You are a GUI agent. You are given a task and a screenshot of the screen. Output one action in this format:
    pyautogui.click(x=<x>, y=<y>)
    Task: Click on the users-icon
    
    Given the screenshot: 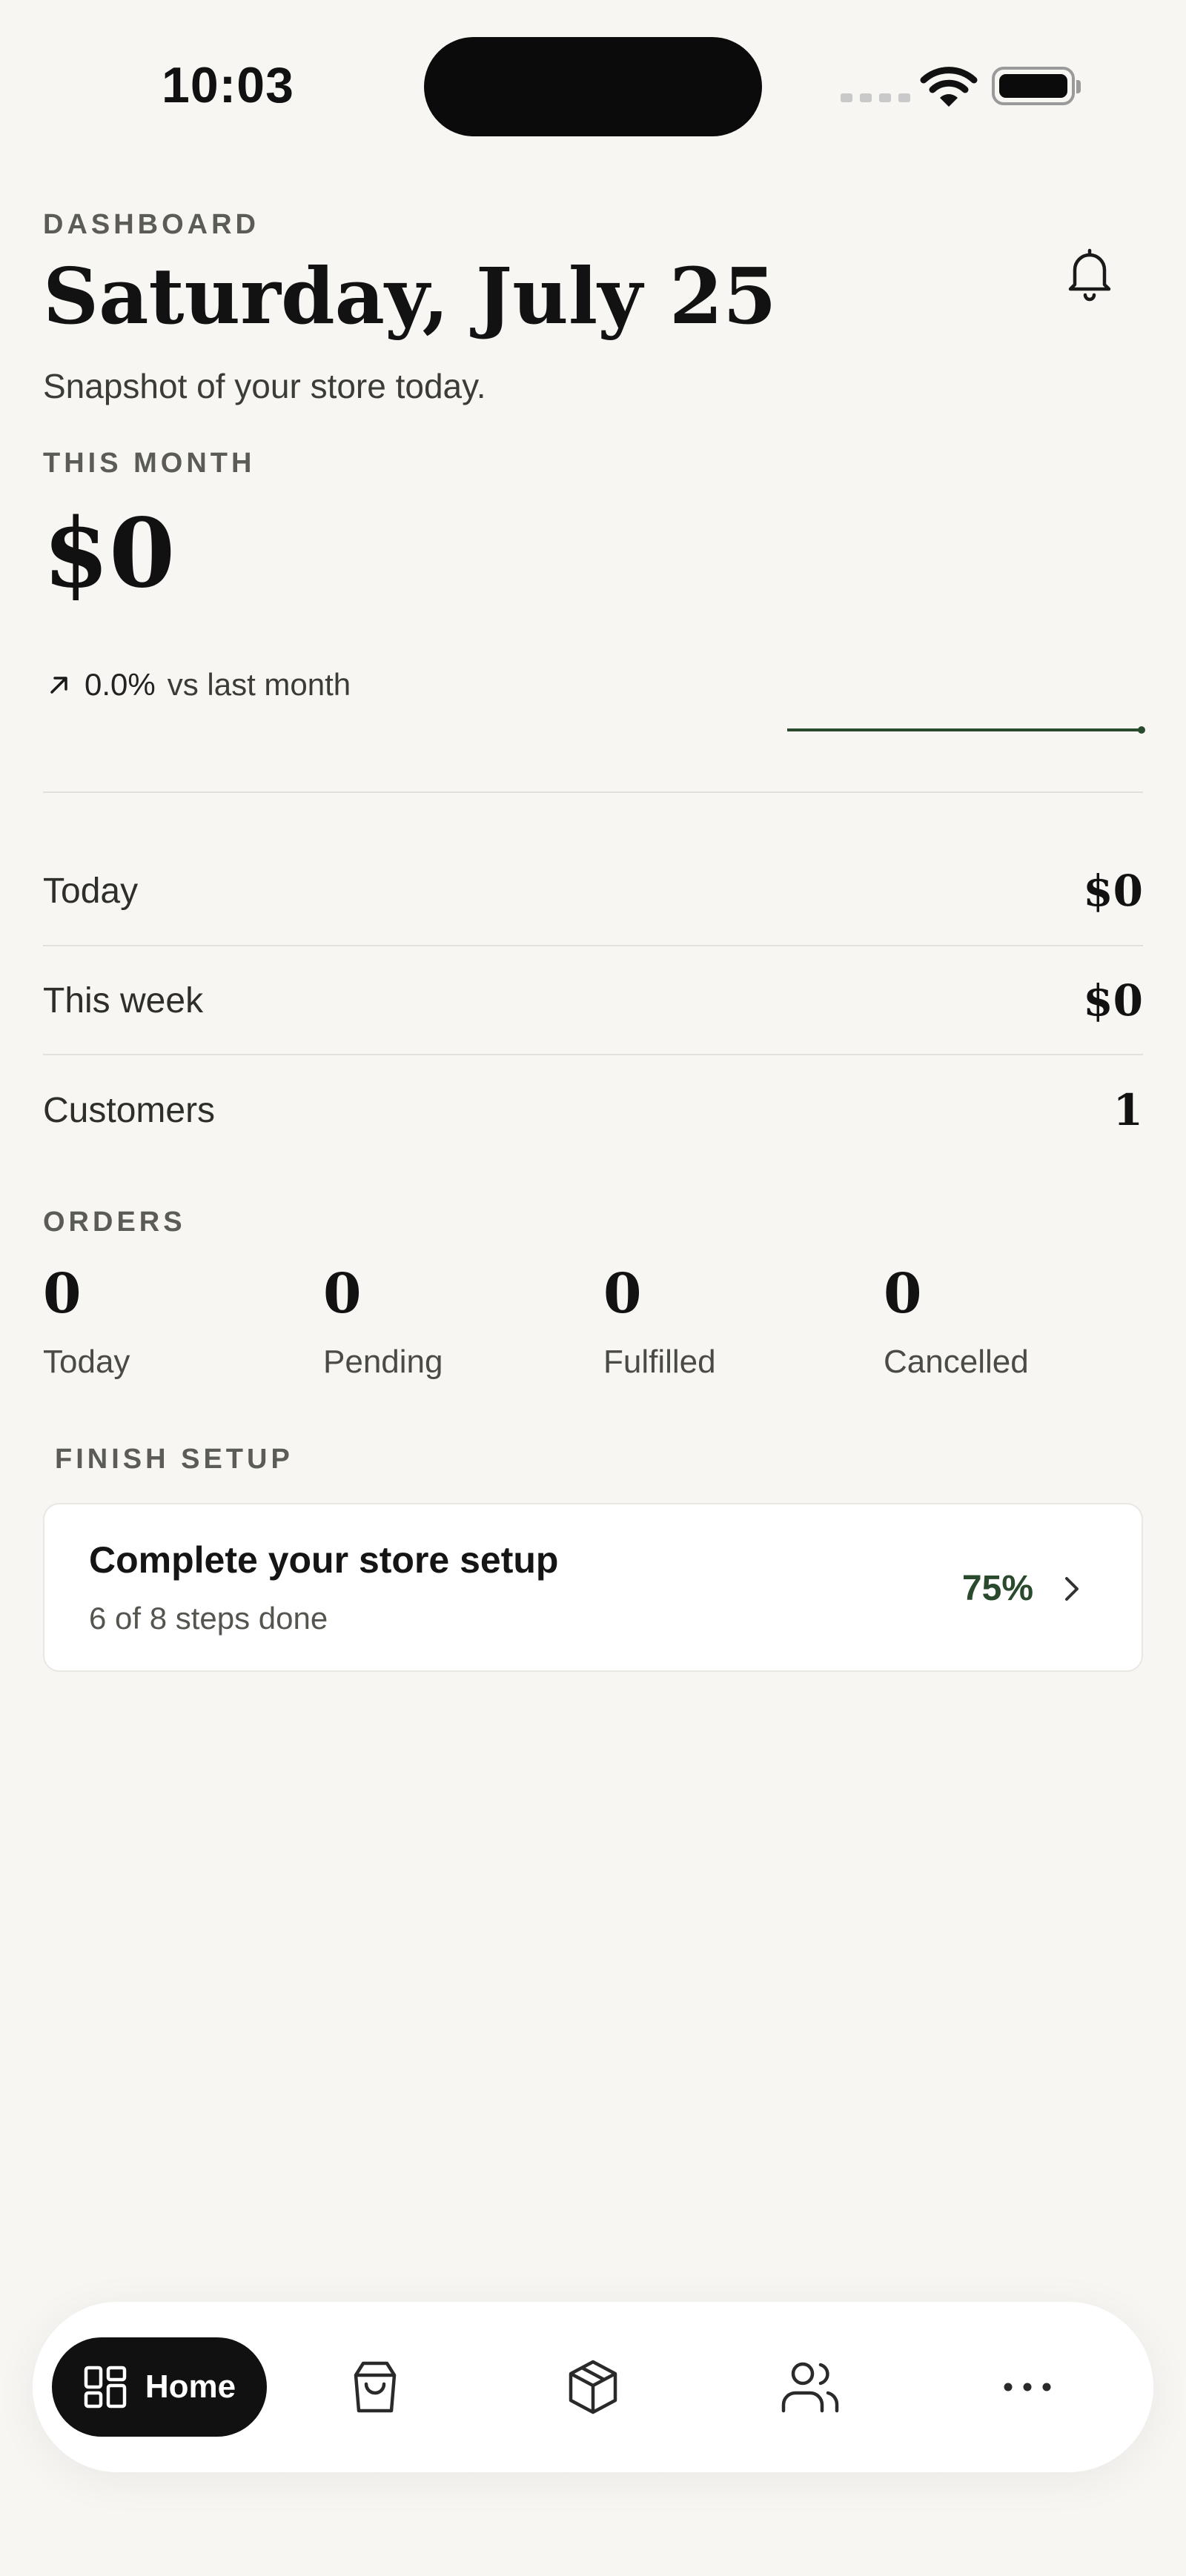 What is the action you would take?
    pyautogui.click(x=810, y=2387)
    